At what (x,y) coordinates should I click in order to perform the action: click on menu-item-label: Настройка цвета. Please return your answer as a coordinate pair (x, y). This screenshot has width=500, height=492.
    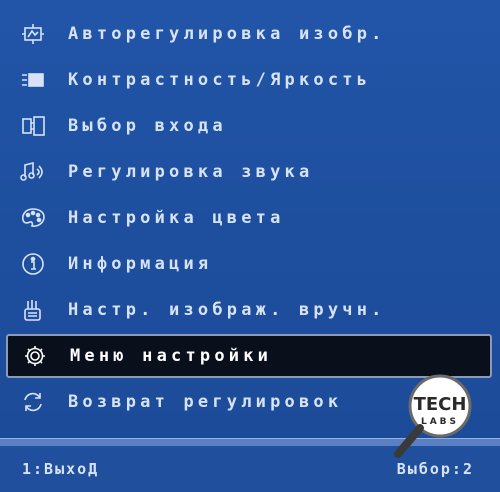
    Looking at the image, I should click on (176, 218).